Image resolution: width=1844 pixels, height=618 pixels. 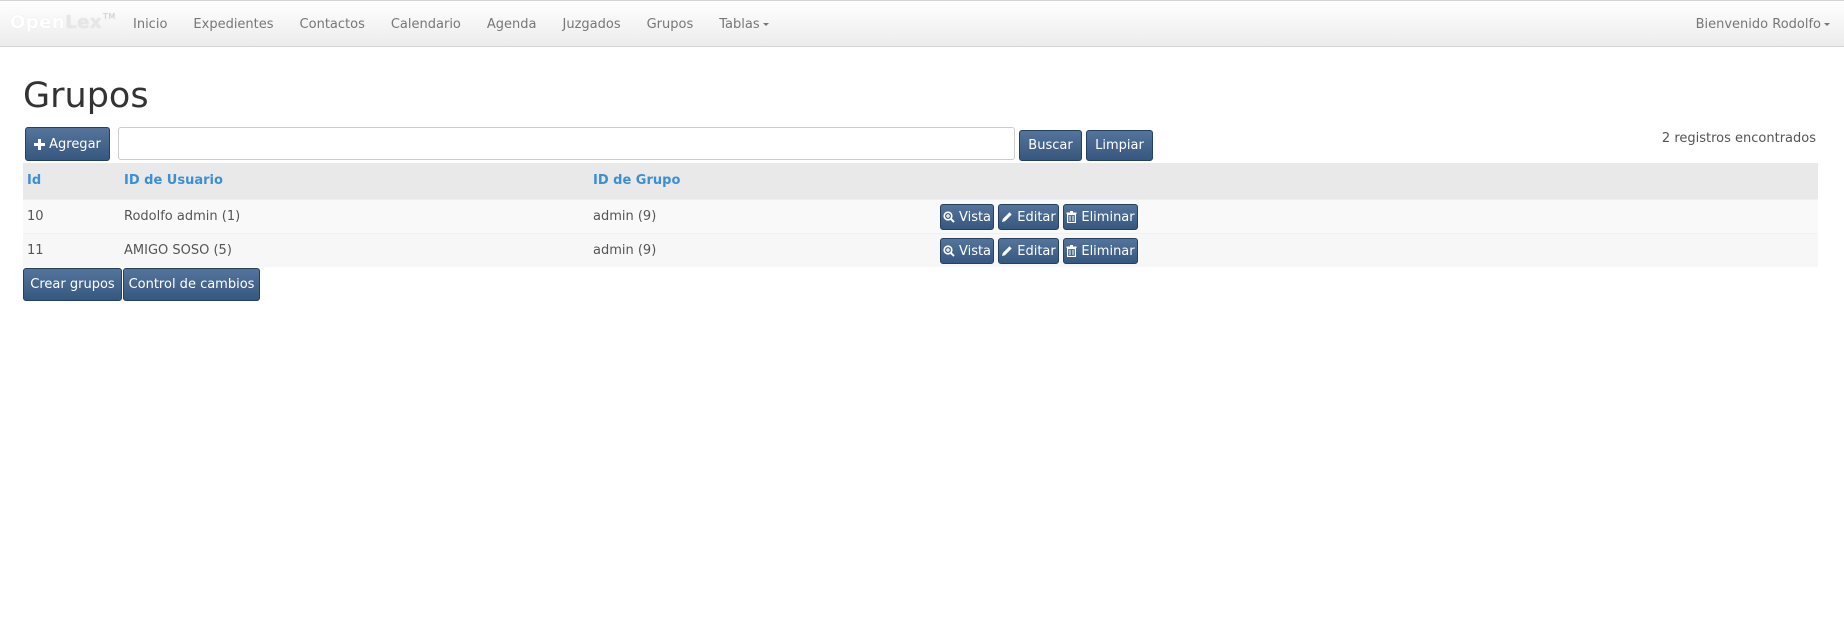 I want to click on user-menu-dropdown: Bienvenido Rodolfo, so click(x=1763, y=24).